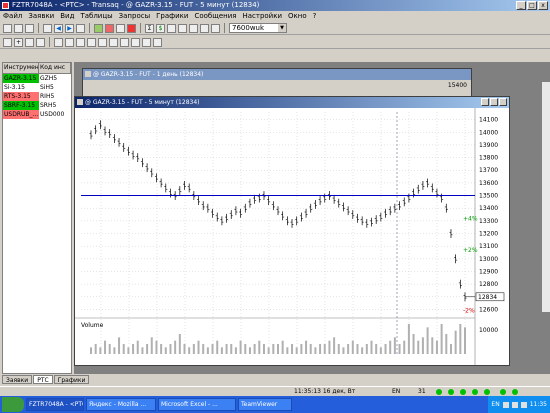 The width and height of the screenshot is (550, 413). I want to click on mail-icon, so click(193, 28).